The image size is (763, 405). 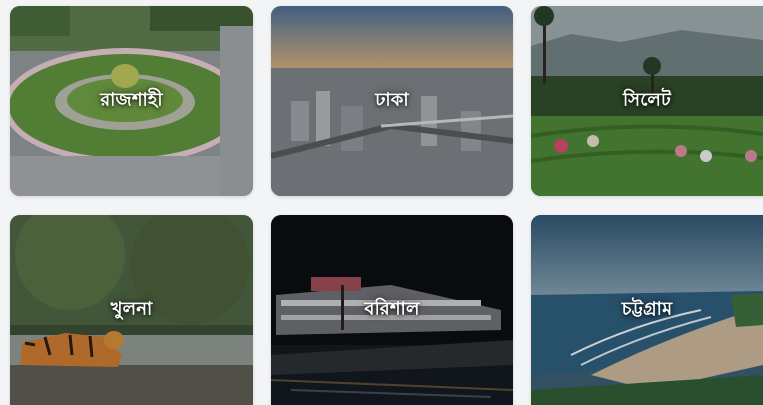 I want to click on division-card-dhaka: ঢাকা, so click(x=392, y=101).